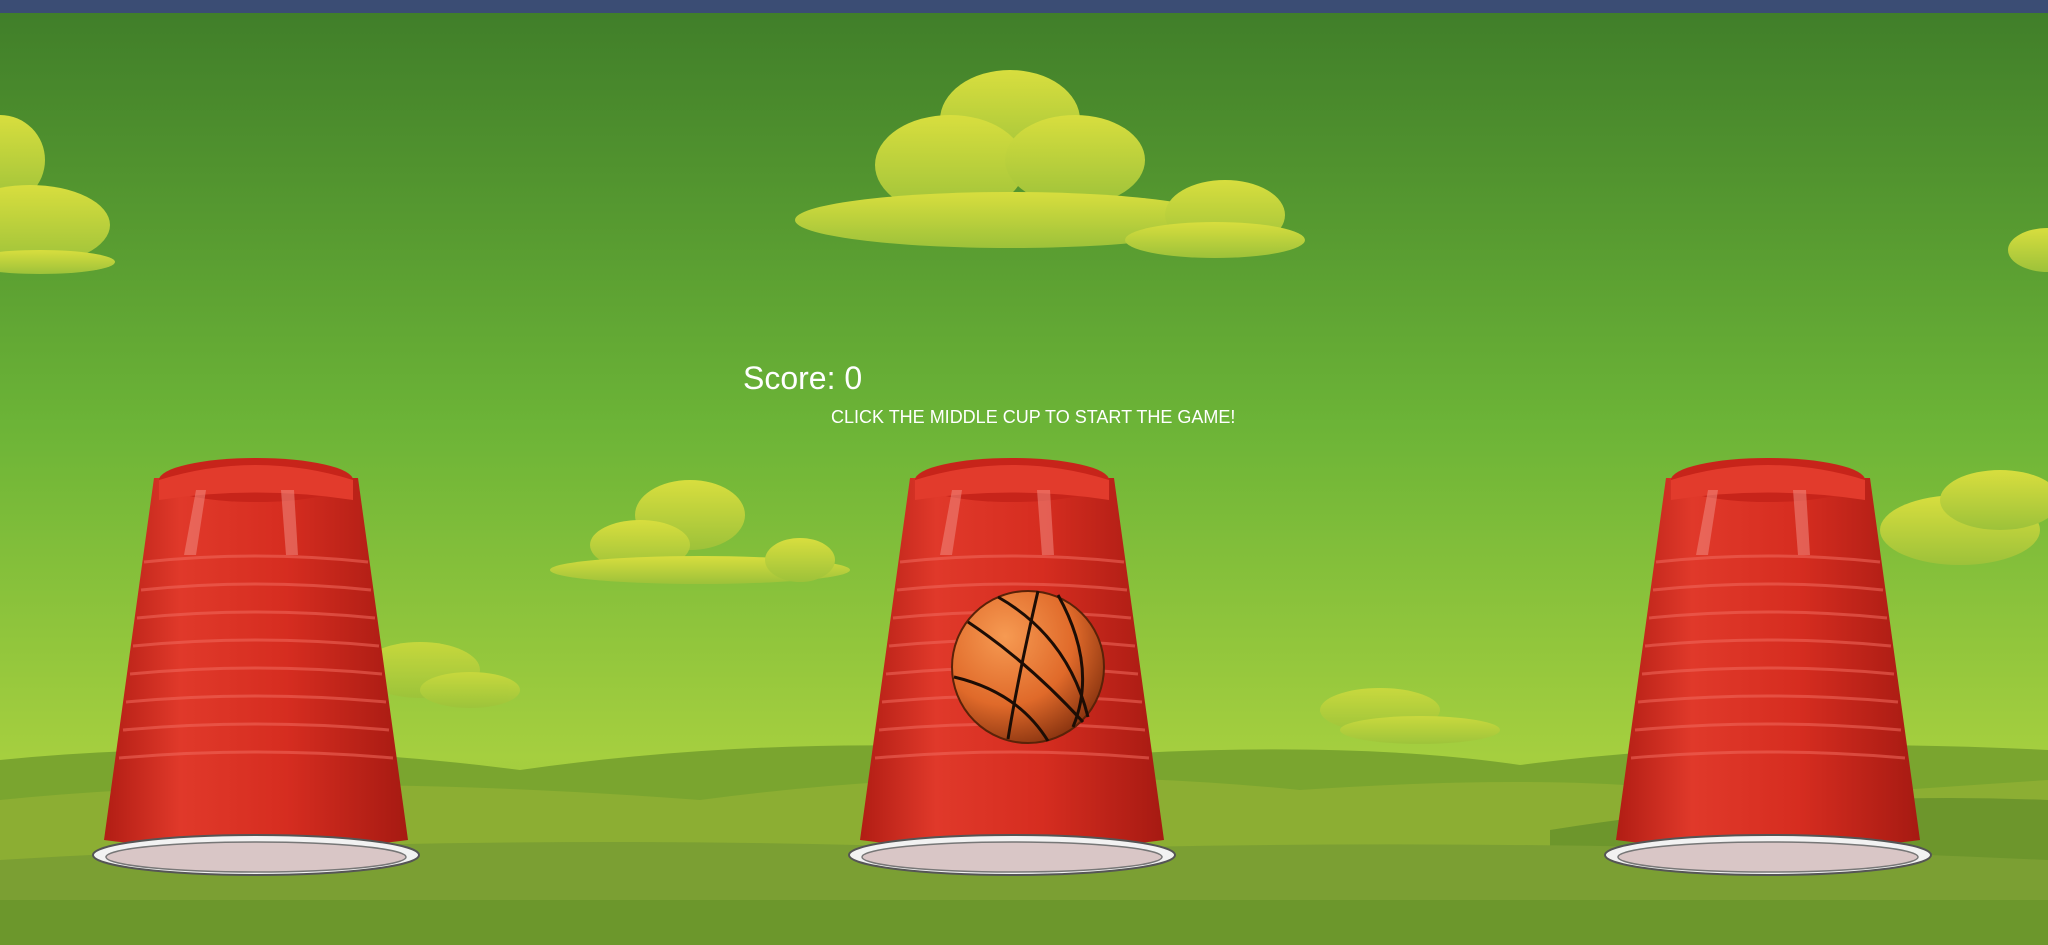 The height and width of the screenshot is (945, 2048). What do you see at coordinates (1028, 667) in the screenshot?
I see `basketball-icon` at bounding box center [1028, 667].